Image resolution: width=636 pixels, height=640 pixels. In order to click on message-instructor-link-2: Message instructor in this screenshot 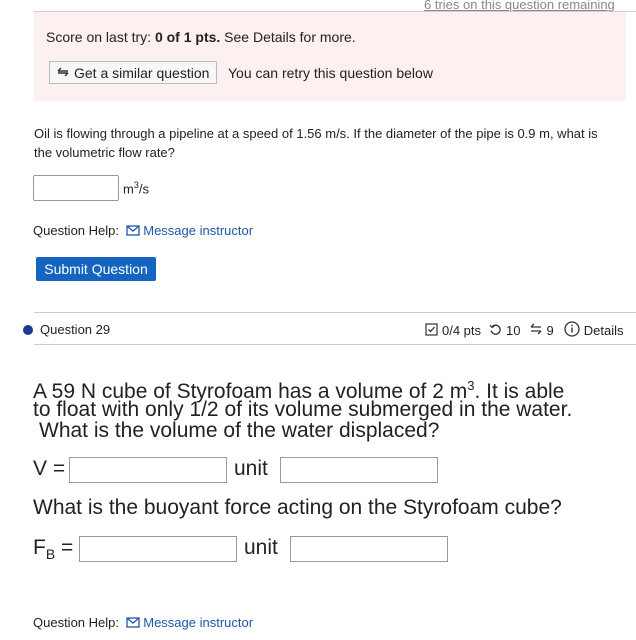, I will do `click(198, 622)`.